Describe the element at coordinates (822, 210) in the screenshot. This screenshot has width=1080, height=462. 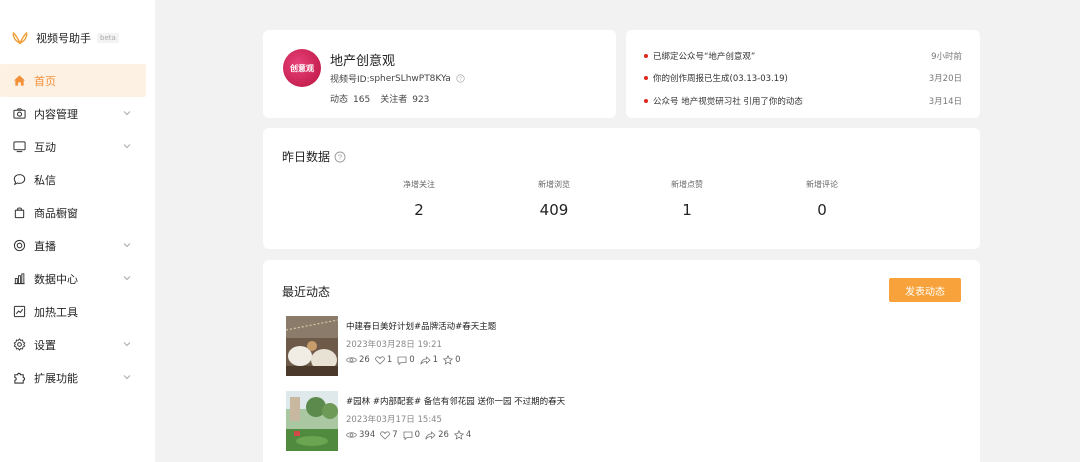
I see `metric-value: 0` at that location.